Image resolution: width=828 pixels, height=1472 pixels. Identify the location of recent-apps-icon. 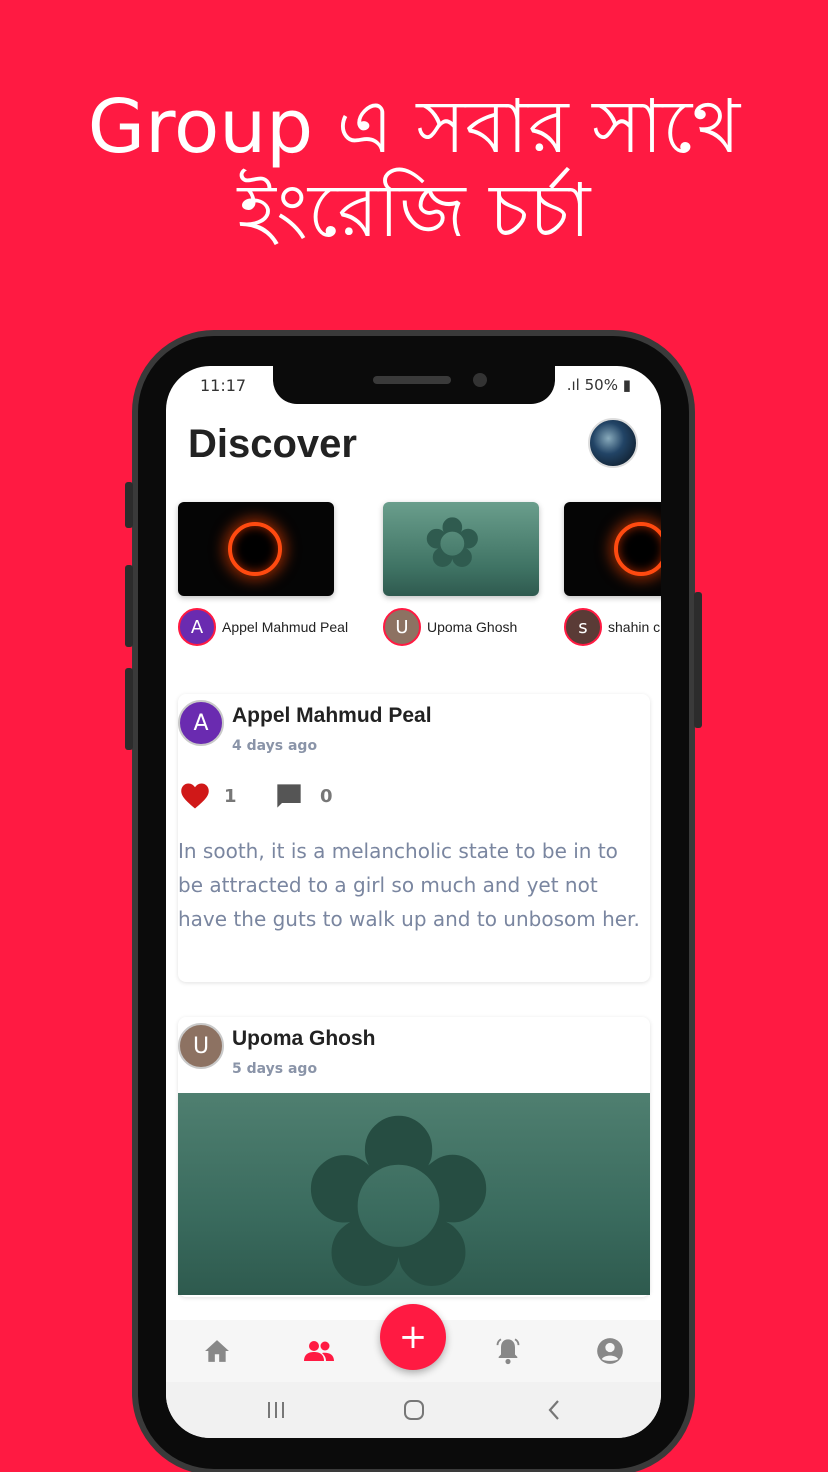
(276, 1410).